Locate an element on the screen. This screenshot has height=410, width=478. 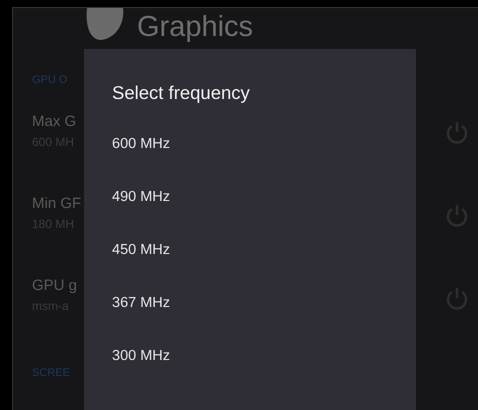
frequency-option: 300 MHz is located at coordinates (141, 356).